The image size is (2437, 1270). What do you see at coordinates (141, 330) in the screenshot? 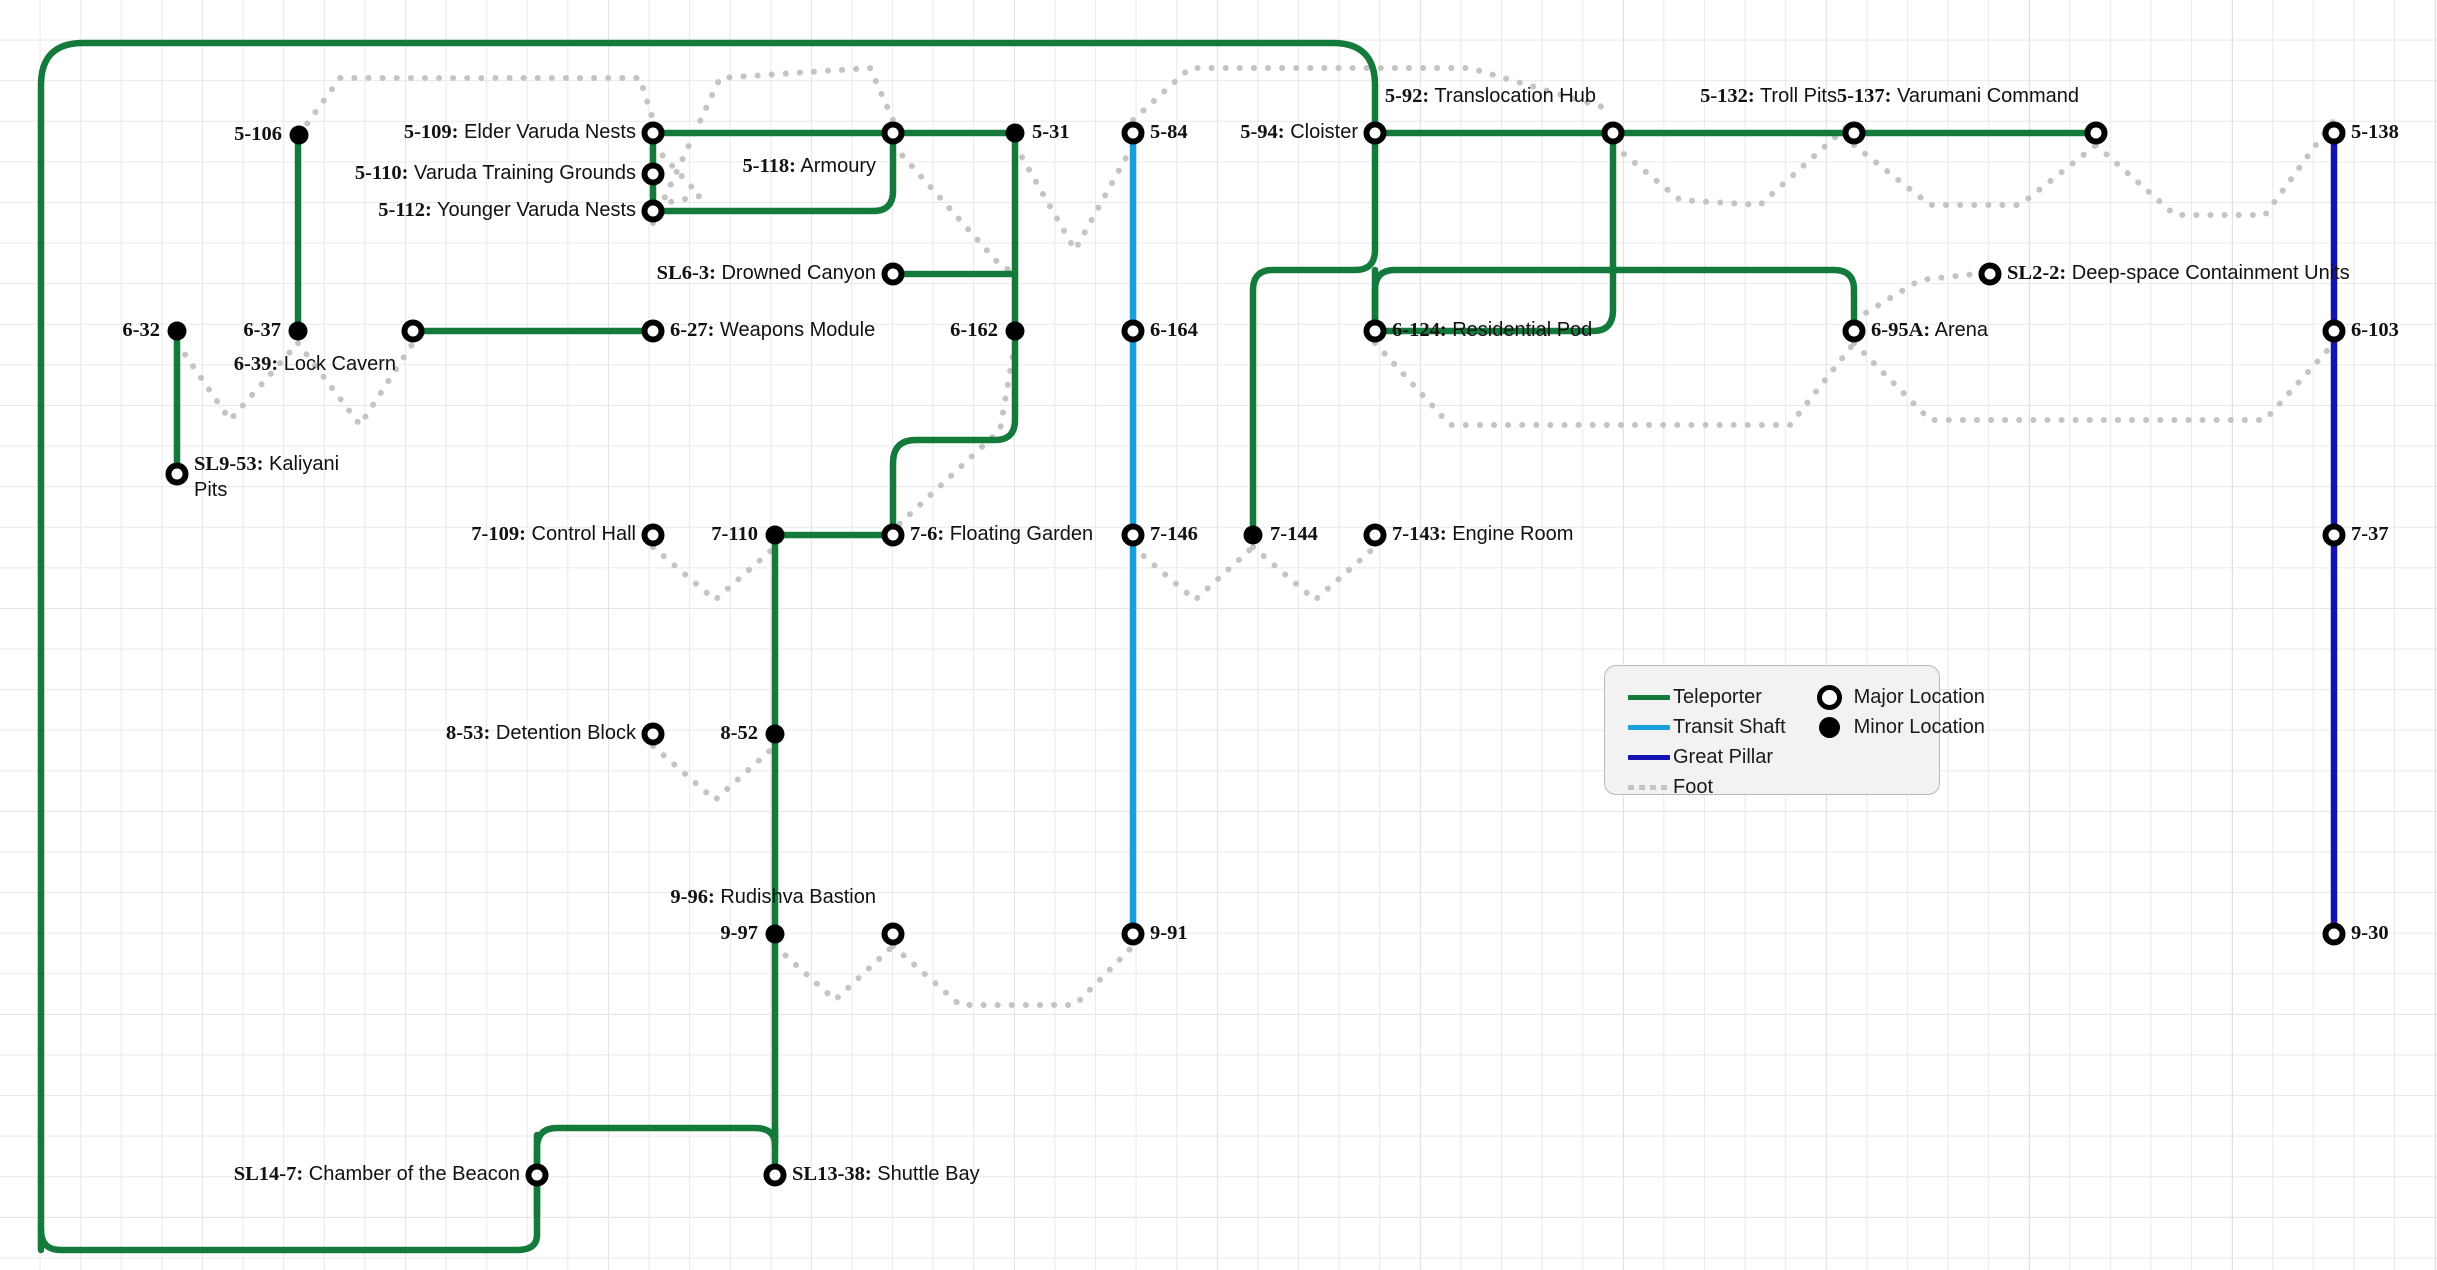
I see `station-label-s6-32: 6-32` at bounding box center [141, 330].